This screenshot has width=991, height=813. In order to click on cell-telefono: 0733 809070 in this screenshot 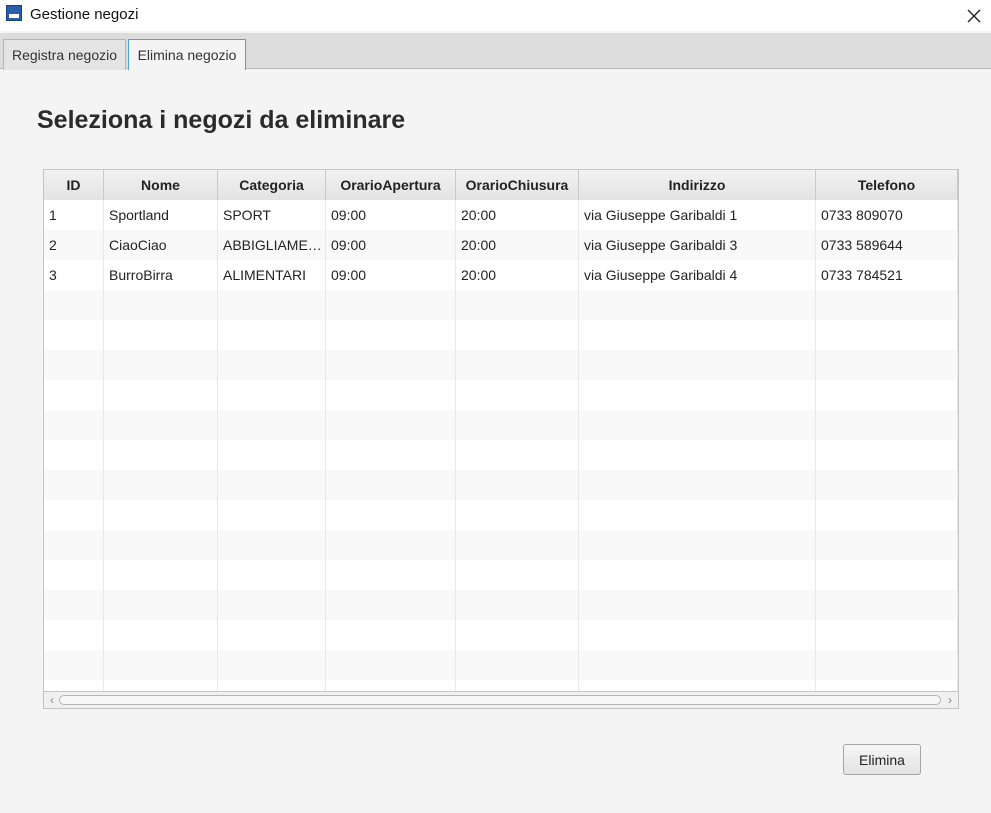, I will do `click(887, 215)`.